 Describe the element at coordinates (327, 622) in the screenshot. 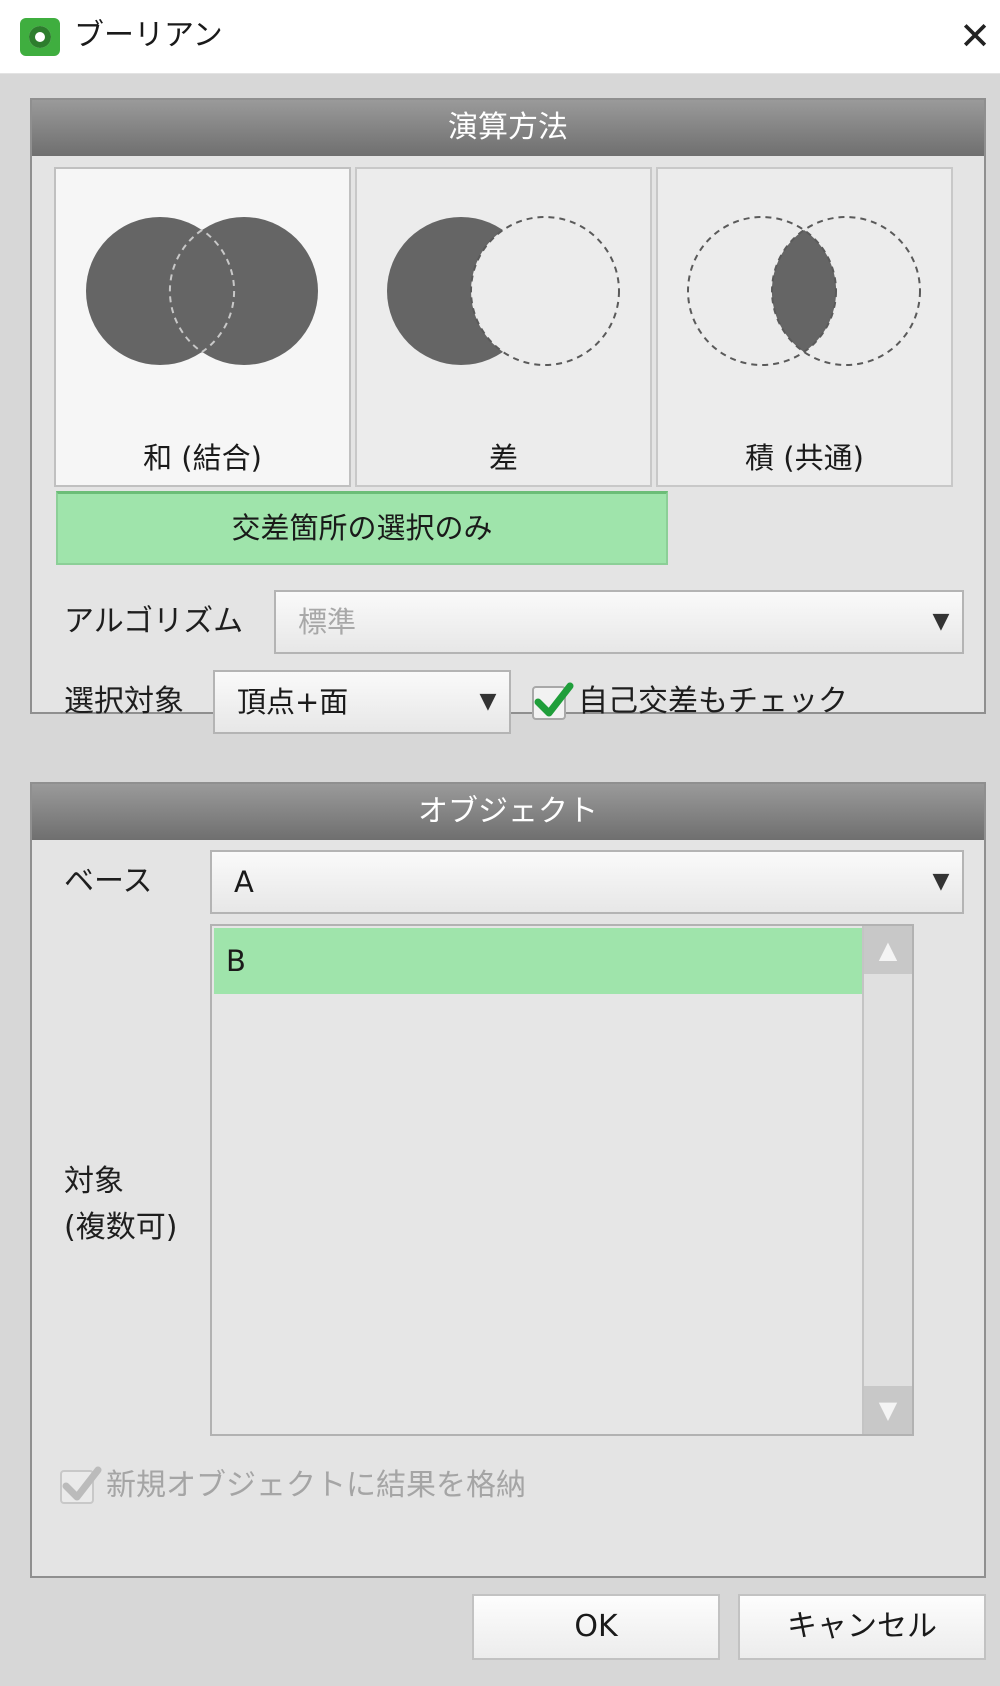

I see `algorithm-value: 標準` at that location.